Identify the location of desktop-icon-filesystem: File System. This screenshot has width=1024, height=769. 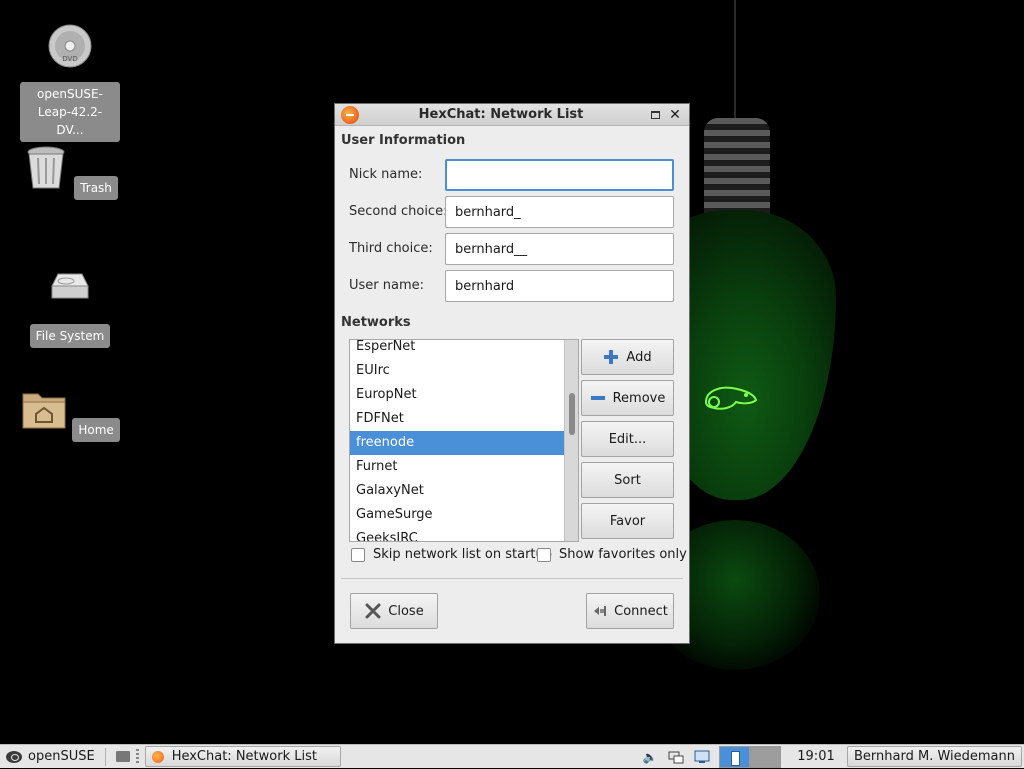
(70, 307).